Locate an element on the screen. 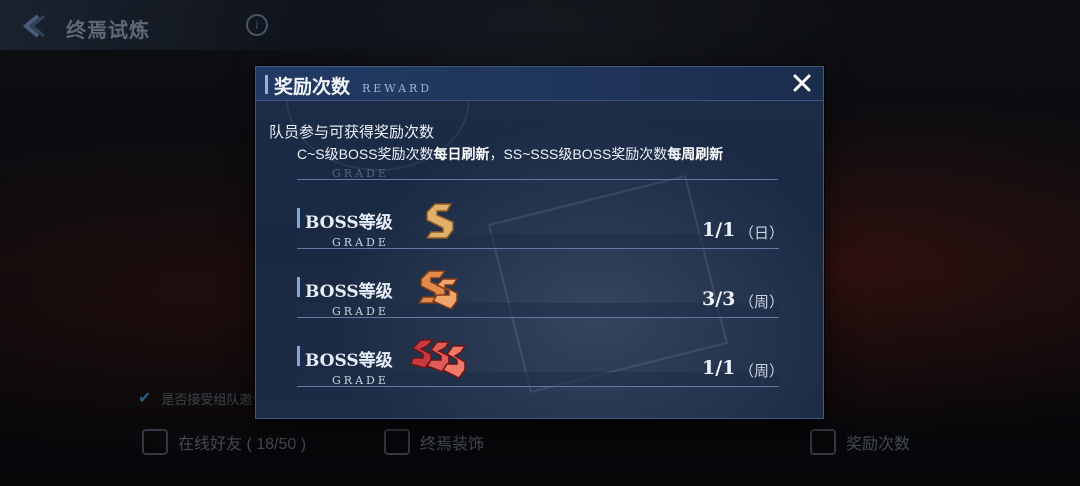 The width and height of the screenshot is (1080, 486). reward-row-ss: BOSS等级 GRADE 3/3 （周） is located at coordinates (540, 295).